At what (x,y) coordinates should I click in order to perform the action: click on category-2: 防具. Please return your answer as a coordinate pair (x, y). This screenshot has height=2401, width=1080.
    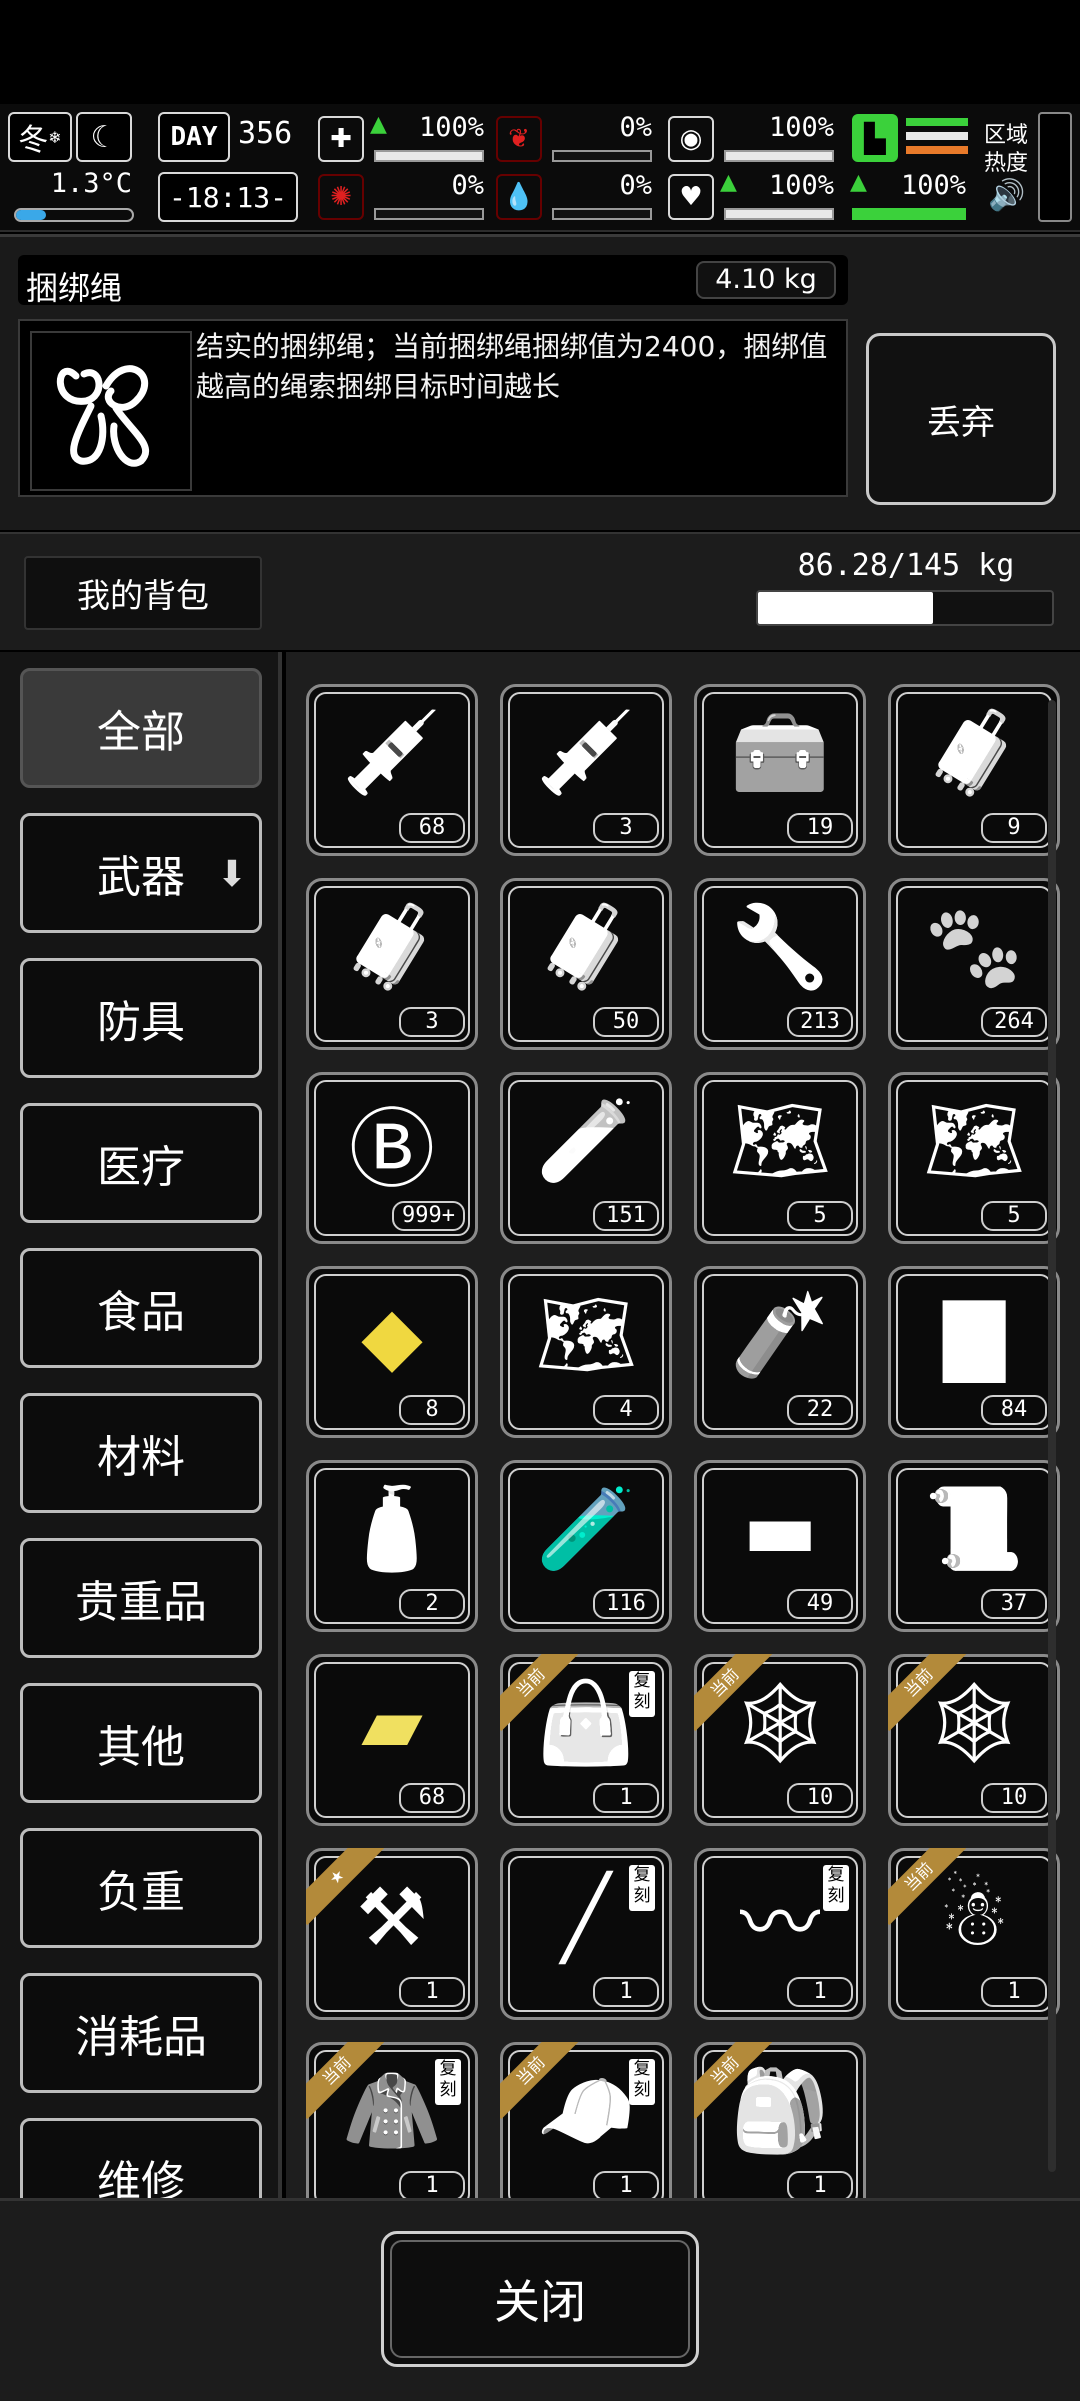
    Looking at the image, I should click on (141, 1018).